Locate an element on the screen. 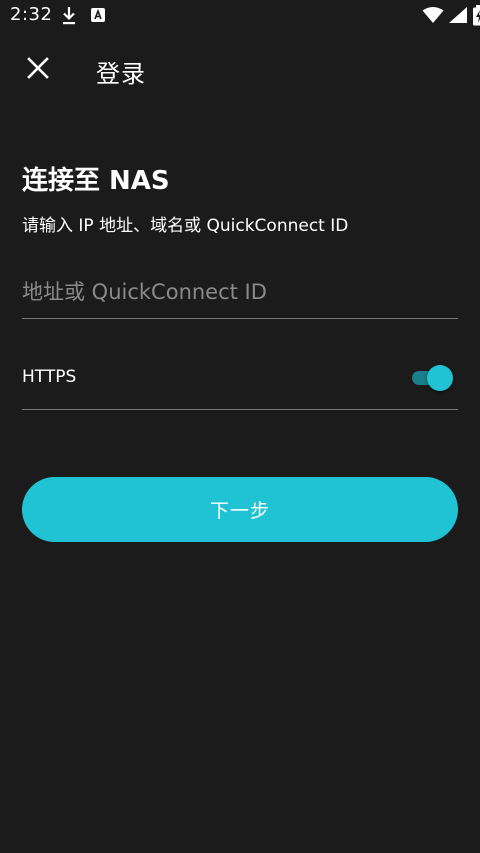  close-button is located at coordinates (38, 70).